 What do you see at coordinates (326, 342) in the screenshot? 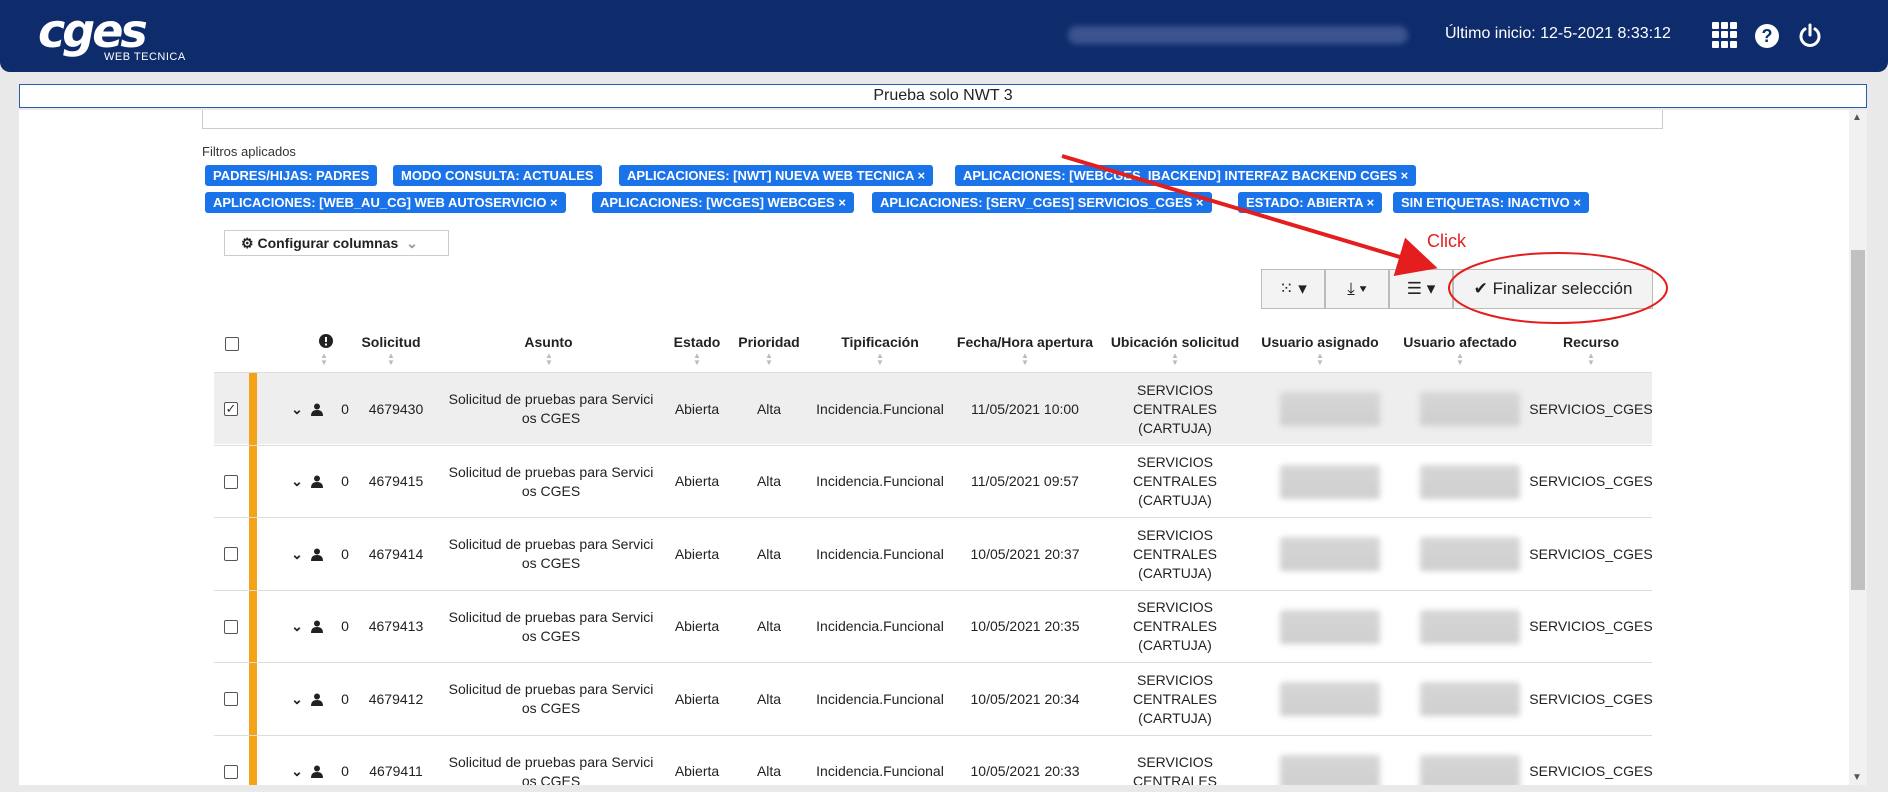
I see `alert-column-icon` at bounding box center [326, 342].